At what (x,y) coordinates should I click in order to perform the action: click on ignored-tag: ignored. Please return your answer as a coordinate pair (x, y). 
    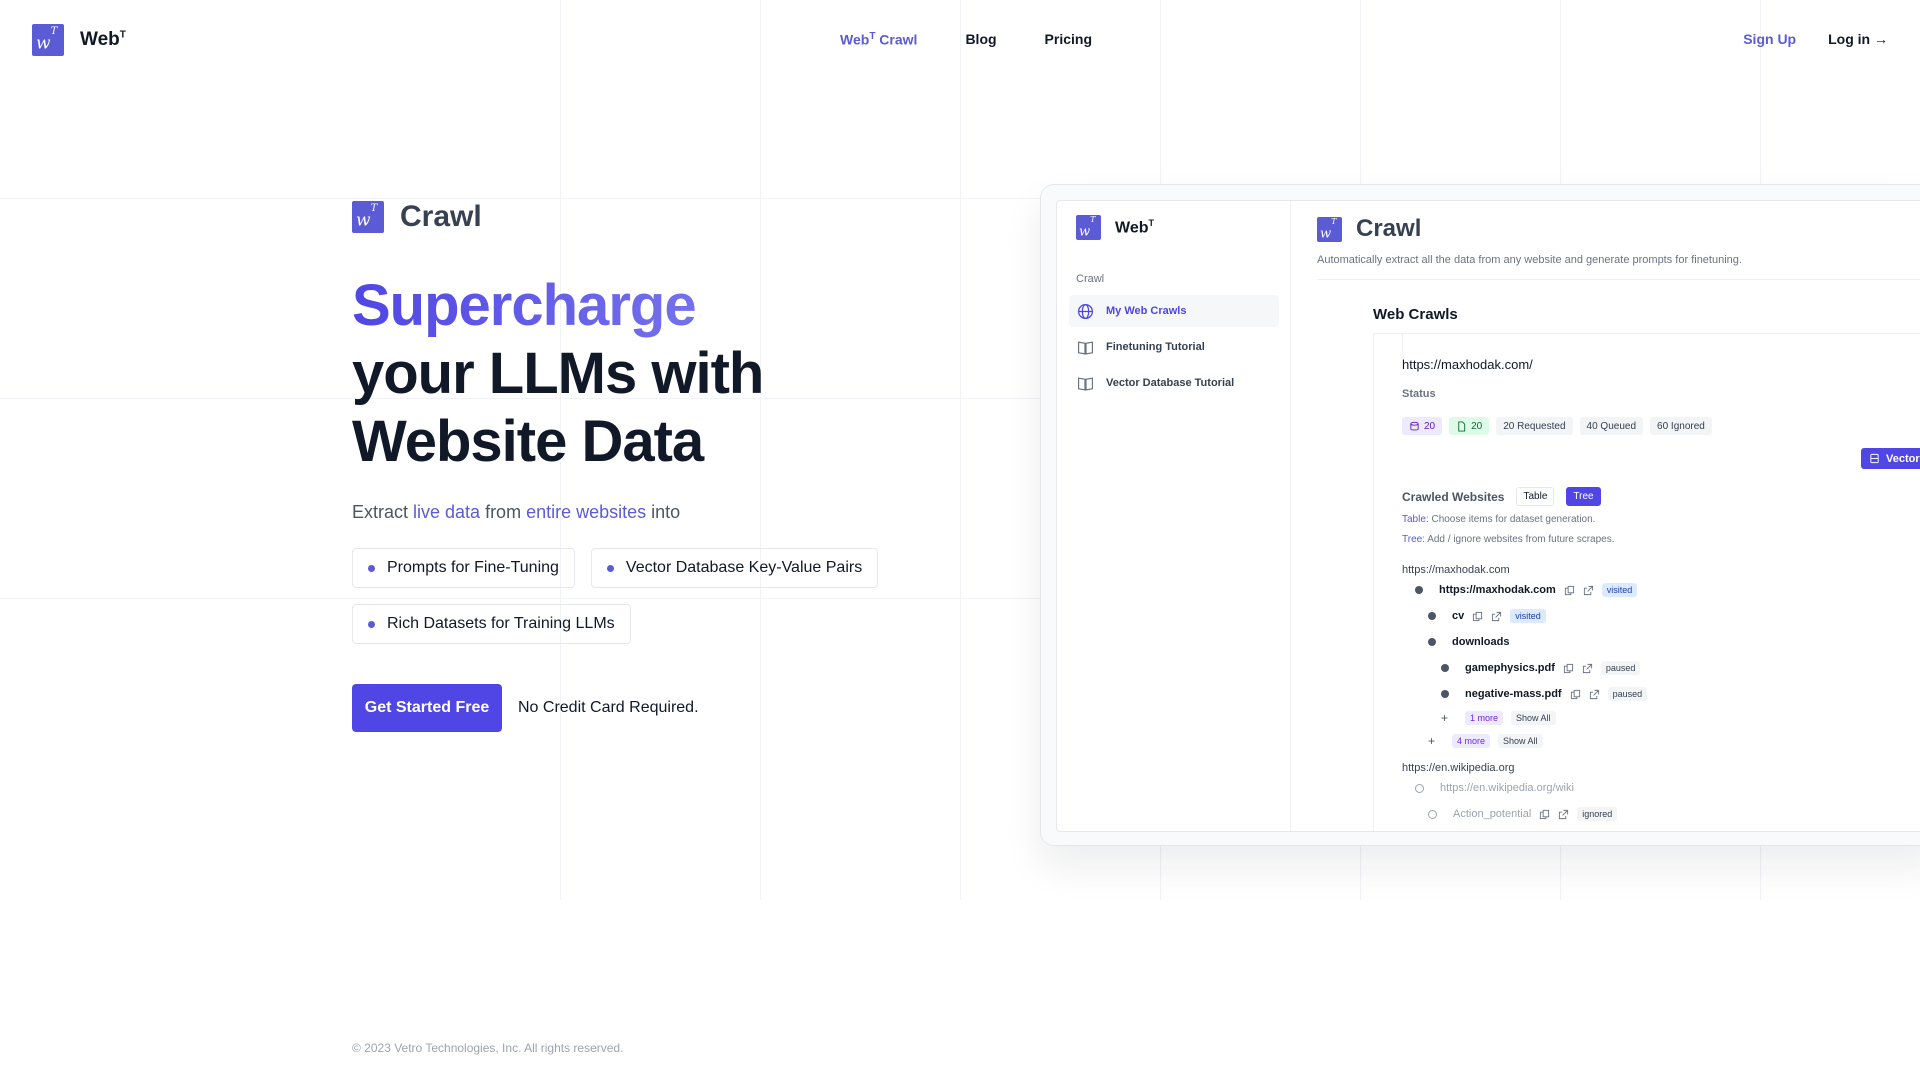
    Looking at the image, I should click on (1597, 814).